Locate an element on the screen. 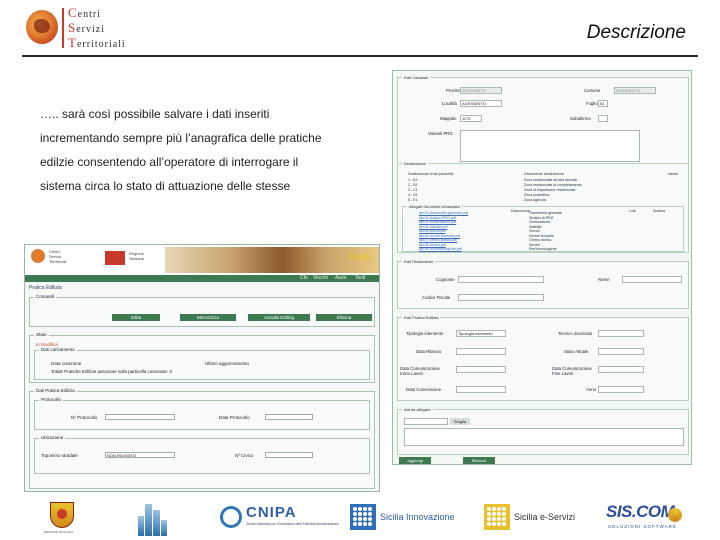  header-divider is located at coordinates (360, 56).